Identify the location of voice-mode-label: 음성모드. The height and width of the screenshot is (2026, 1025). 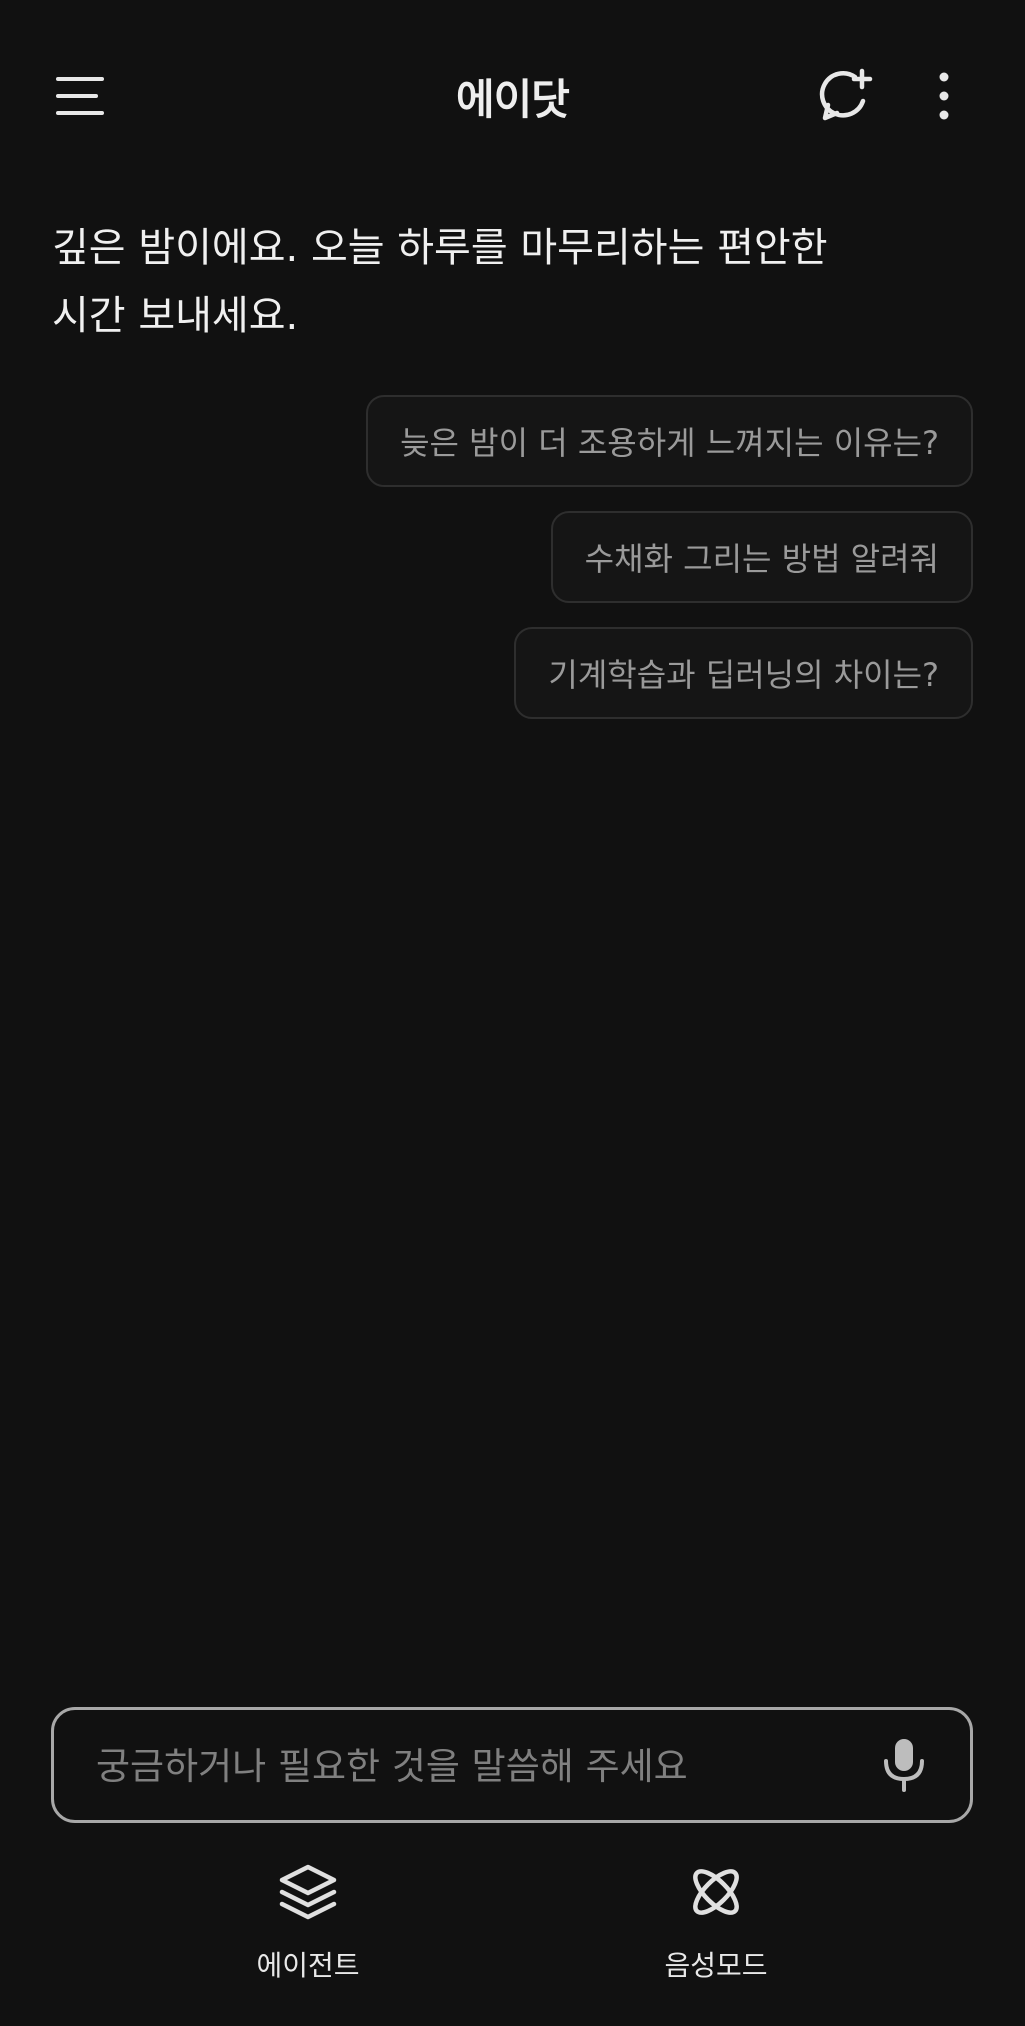
(716, 1965).